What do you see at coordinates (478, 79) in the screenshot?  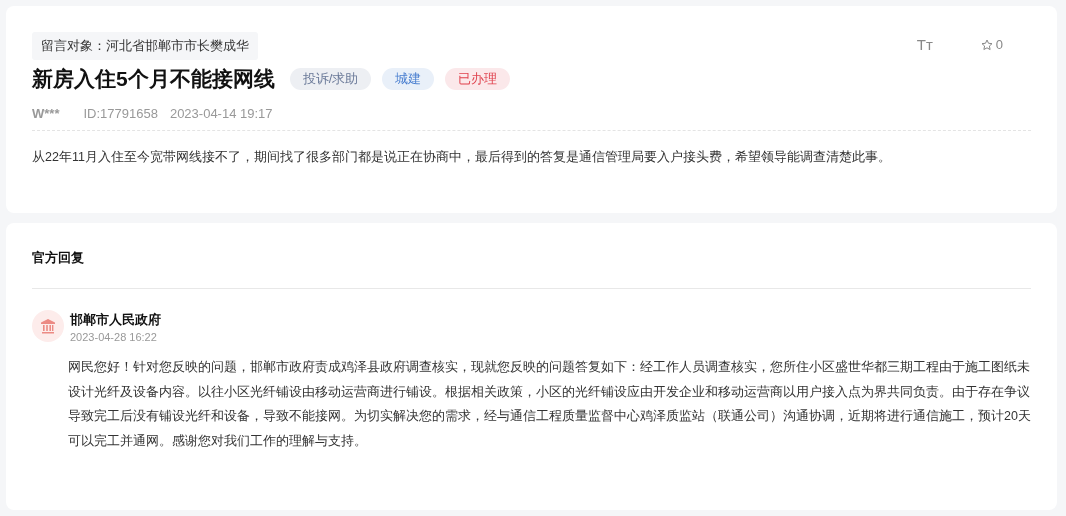 I see `category-tag: 已办理` at bounding box center [478, 79].